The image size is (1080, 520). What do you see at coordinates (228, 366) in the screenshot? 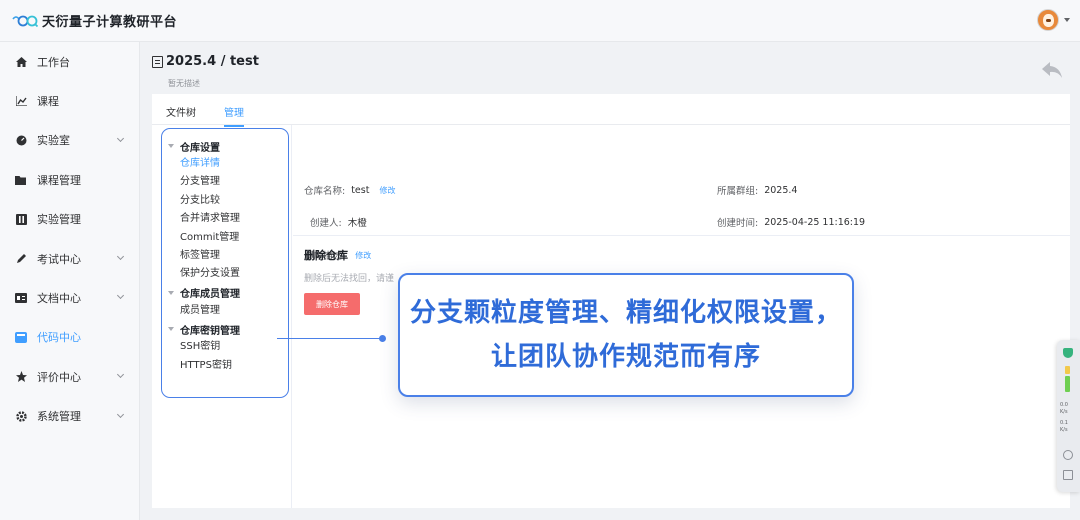
I see `tree-item-https-keys: HTTPS密钥` at bounding box center [228, 366].